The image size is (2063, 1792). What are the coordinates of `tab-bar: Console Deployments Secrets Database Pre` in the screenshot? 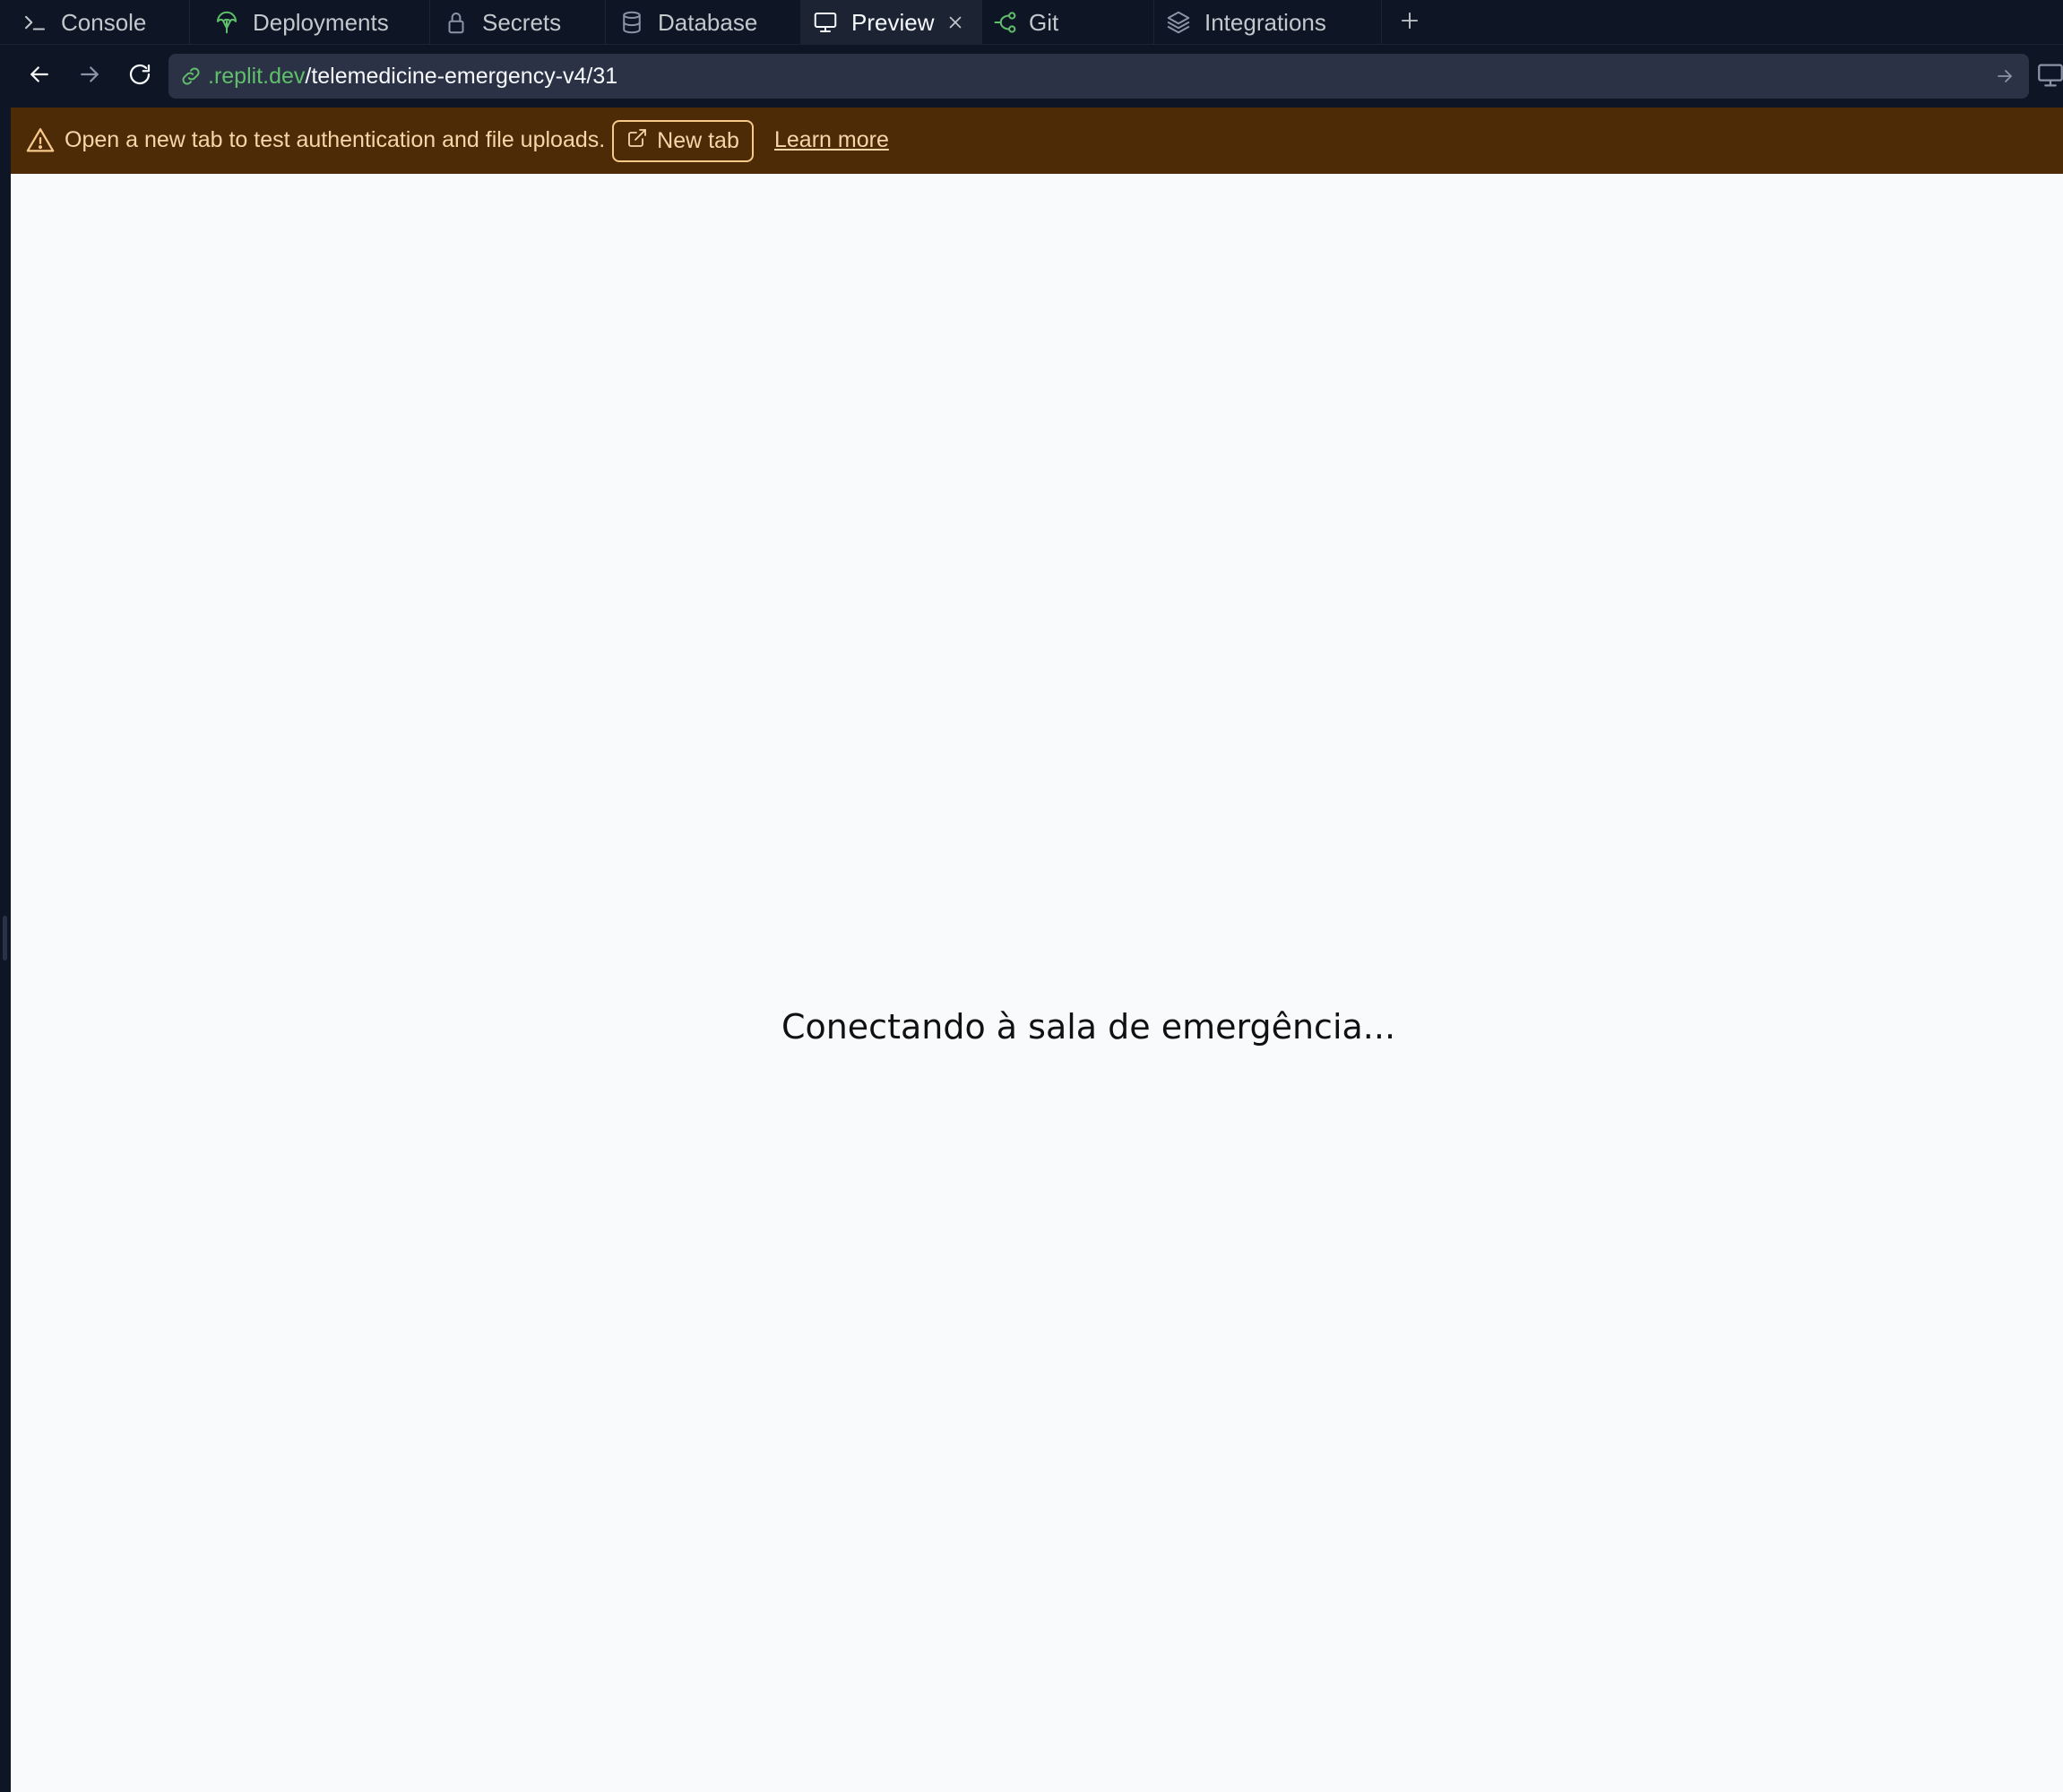 It's located at (1031, 22).